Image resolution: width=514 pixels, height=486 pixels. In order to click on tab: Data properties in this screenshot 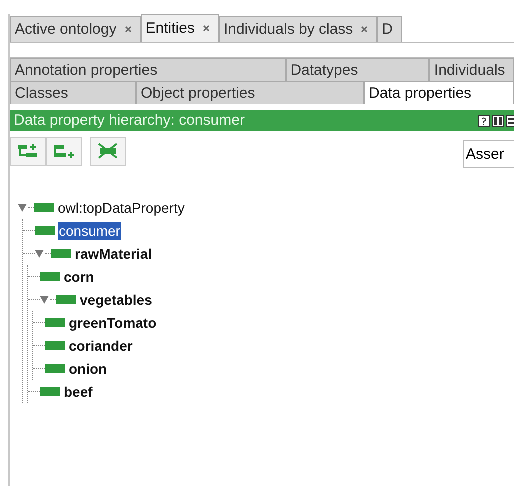, I will do `click(439, 92)`.